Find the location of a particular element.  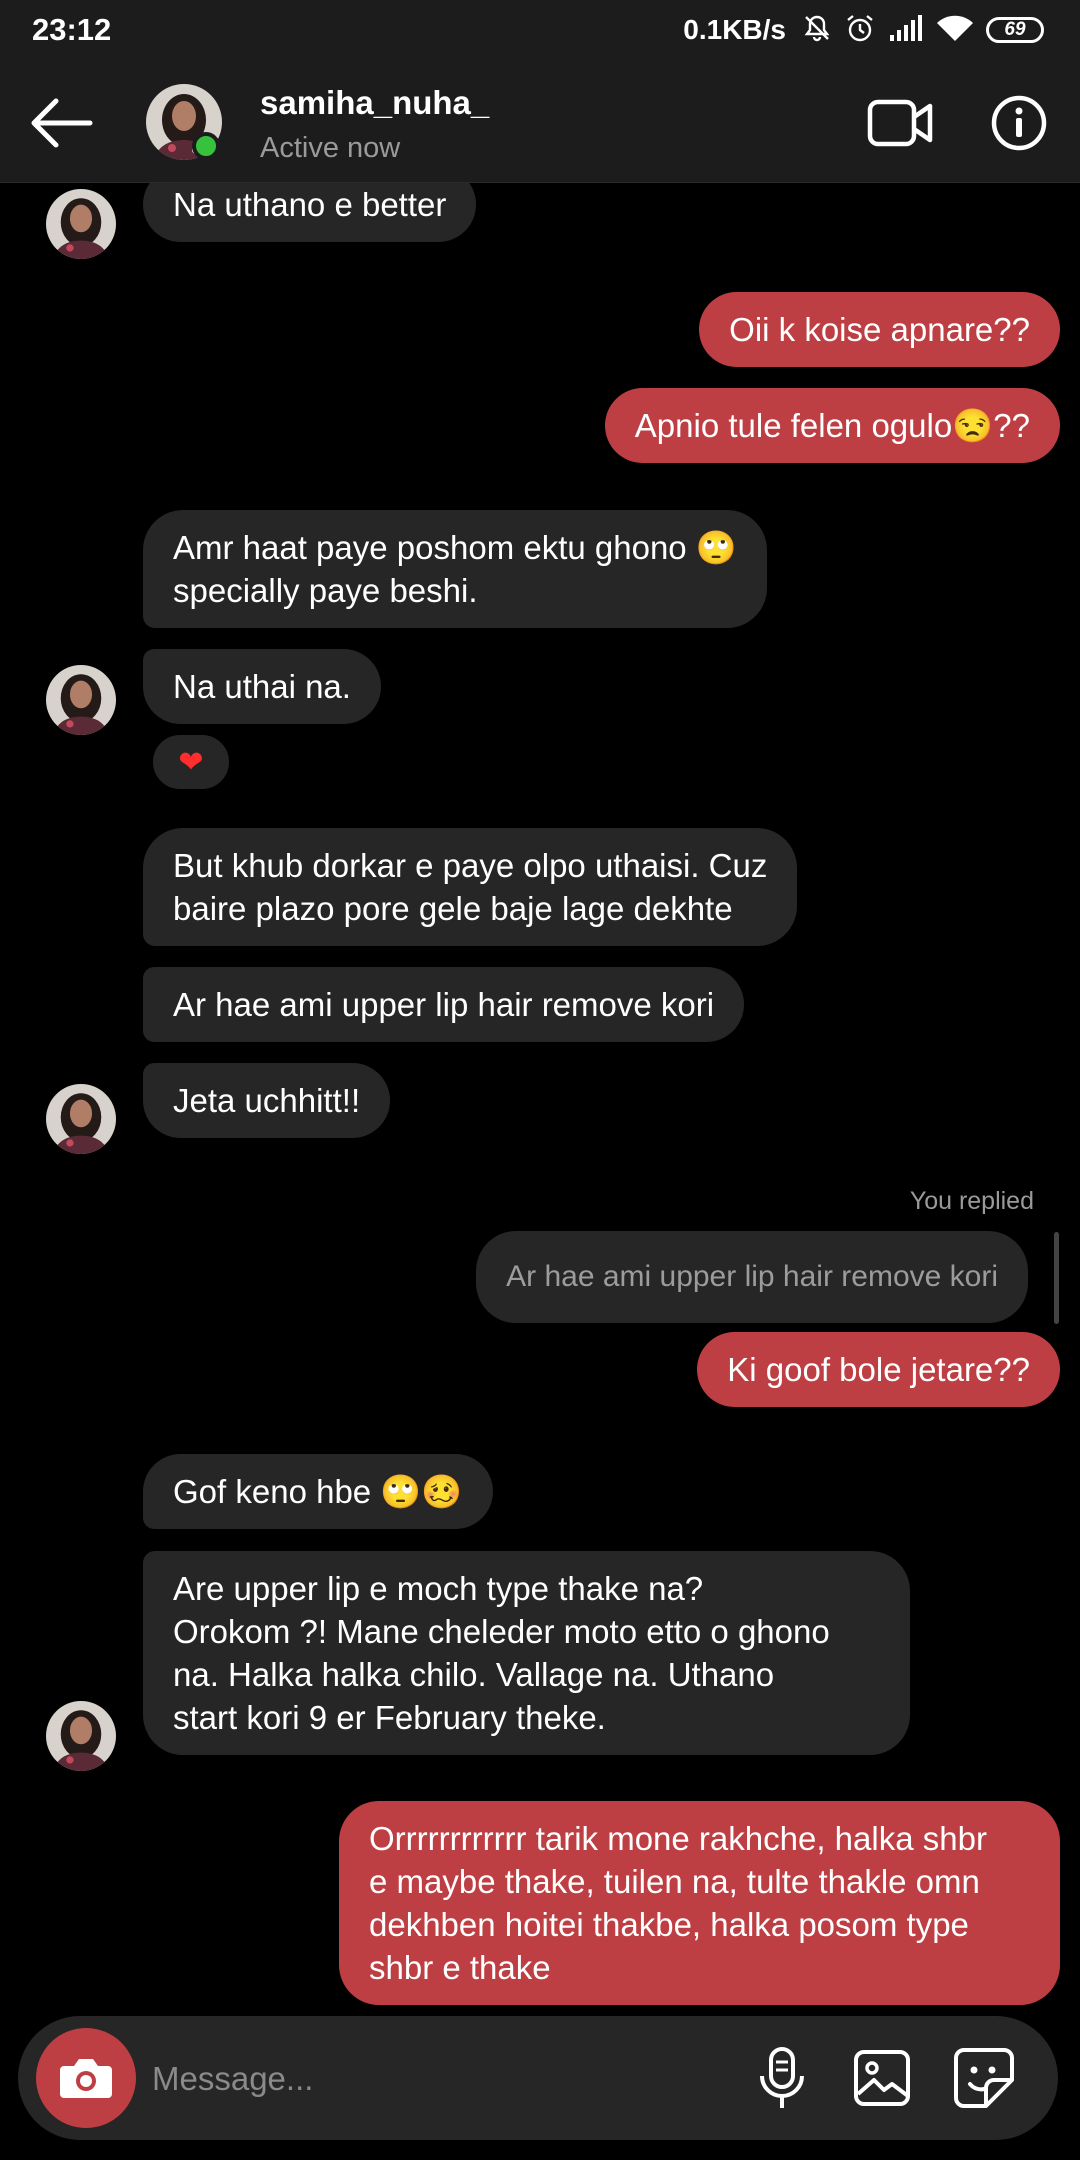

battery-icon: 69 is located at coordinates (1015, 30).